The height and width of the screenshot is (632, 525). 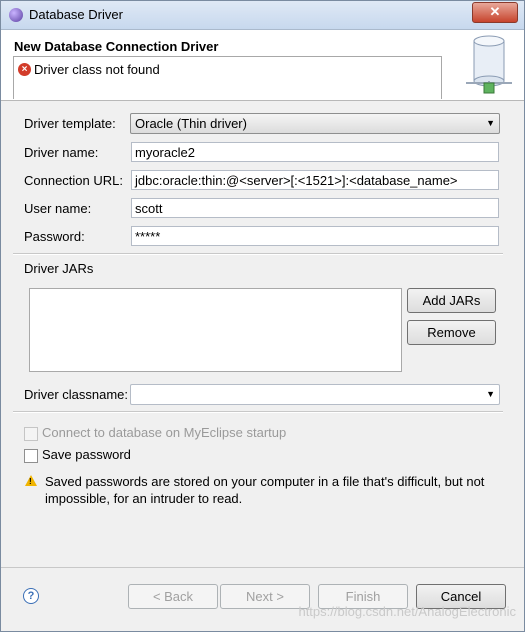 I want to click on driver-template-label: Driver template:, so click(x=70, y=123).